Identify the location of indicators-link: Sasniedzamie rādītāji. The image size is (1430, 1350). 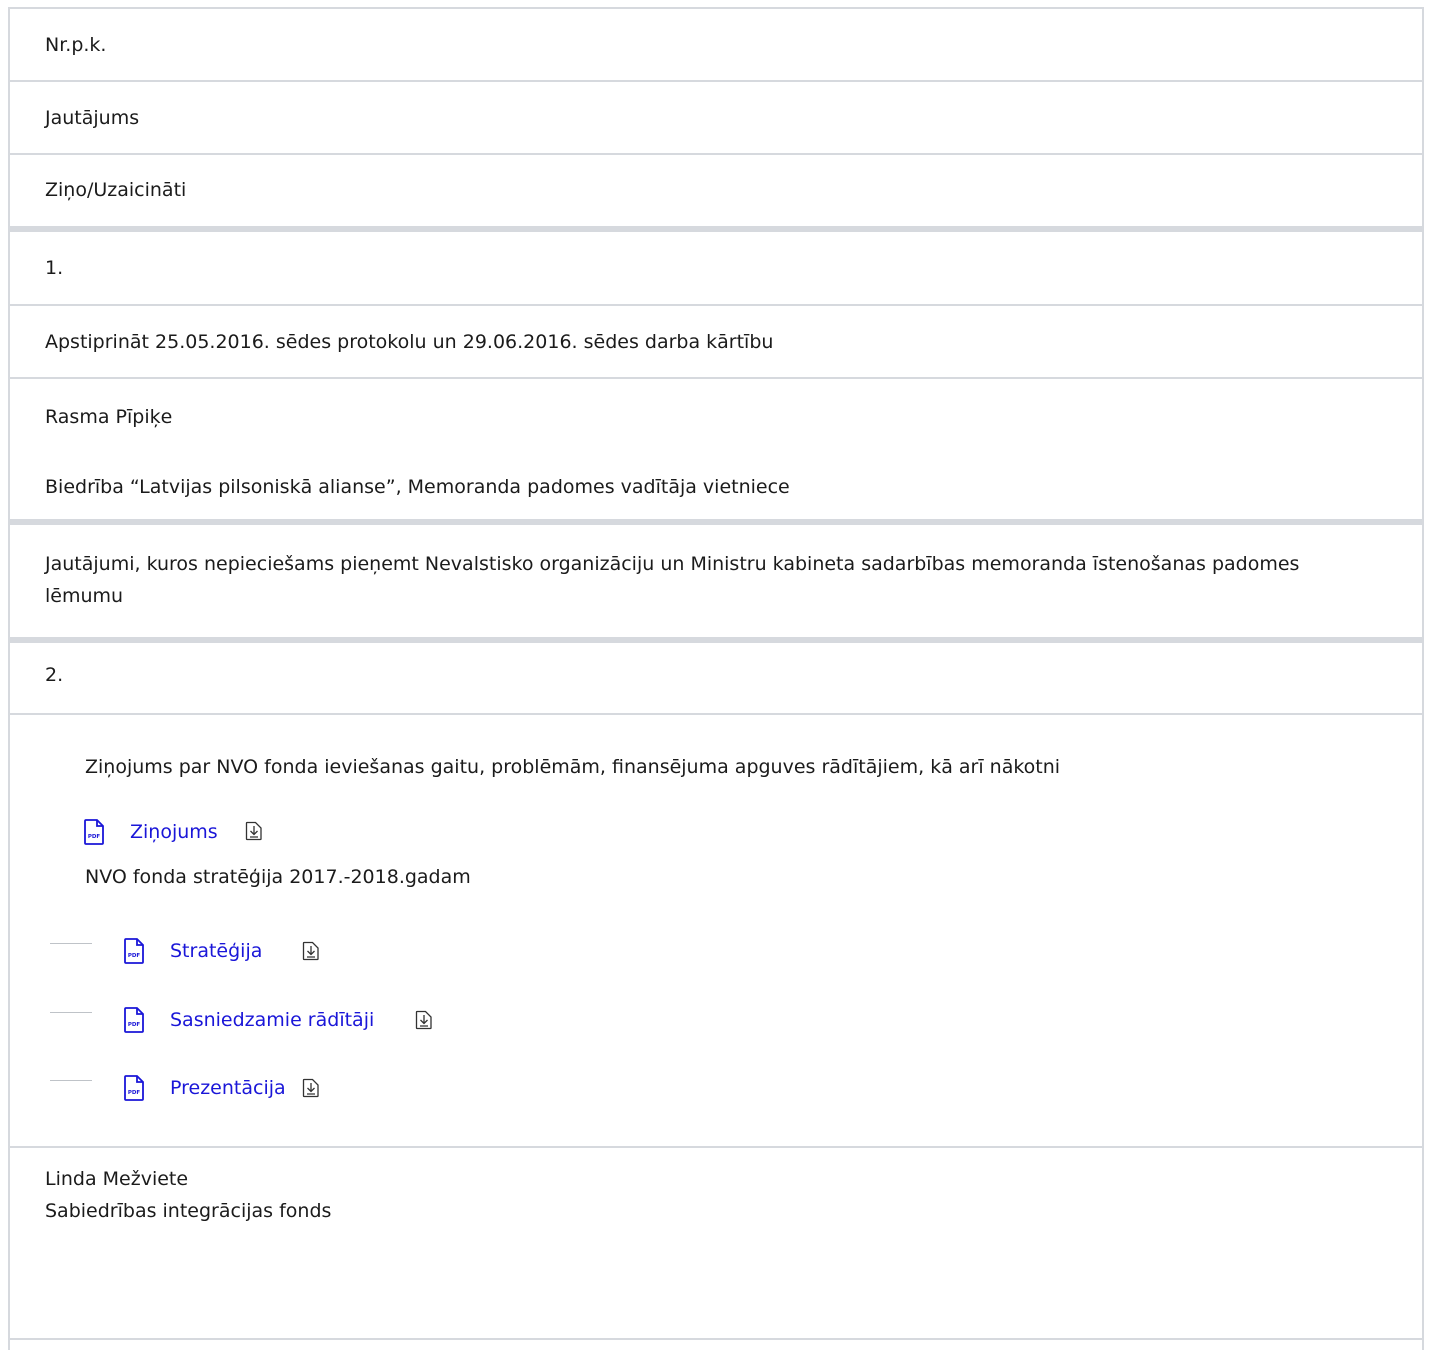
(272, 1020).